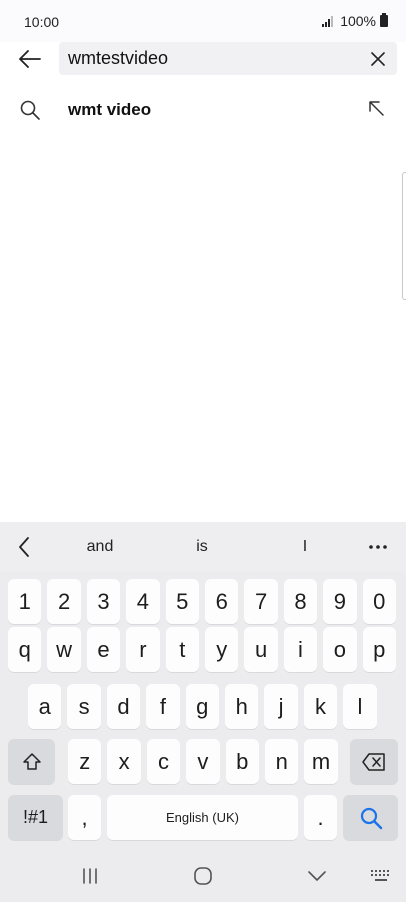 This screenshot has height=902, width=406. What do you see at coordinates (202, 817) in the screenshot?
I see `space-key: English (UK)` at bounding box center [202, 817].